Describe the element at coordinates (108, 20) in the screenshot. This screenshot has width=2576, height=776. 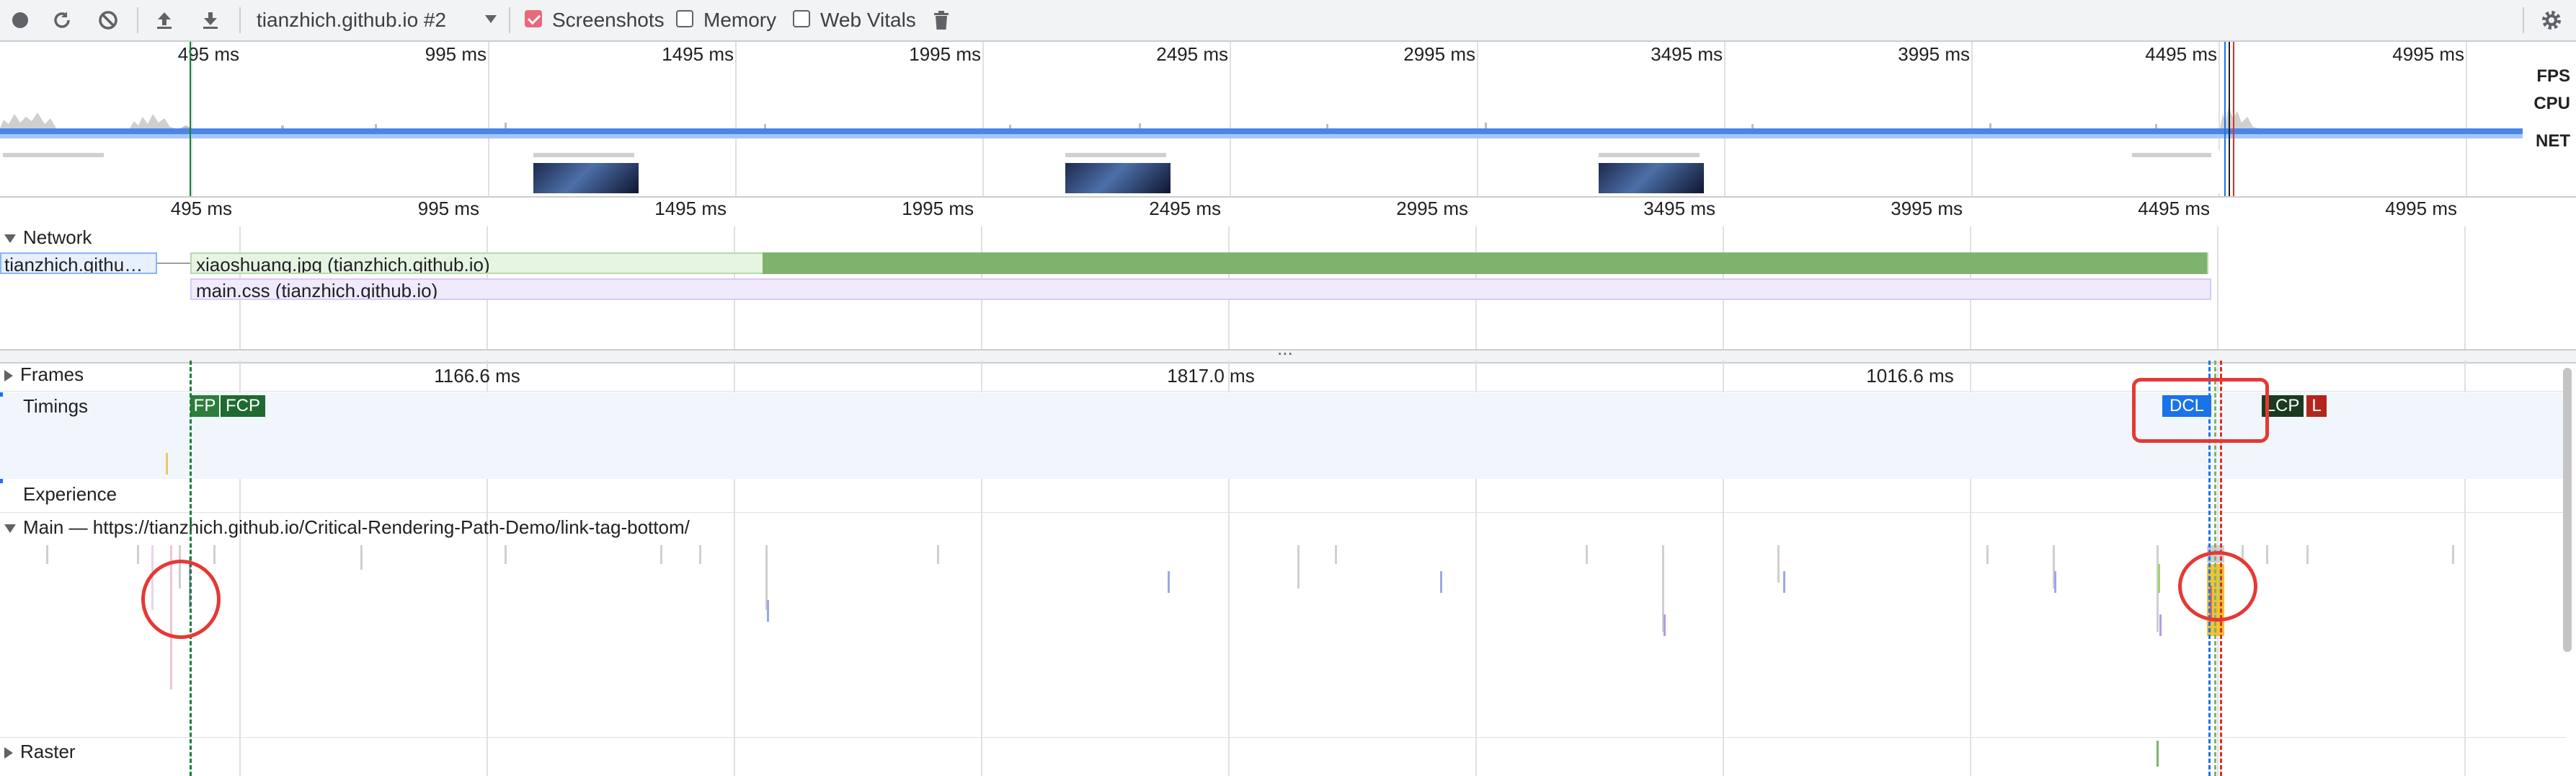
I see `clear-icon` at that location.